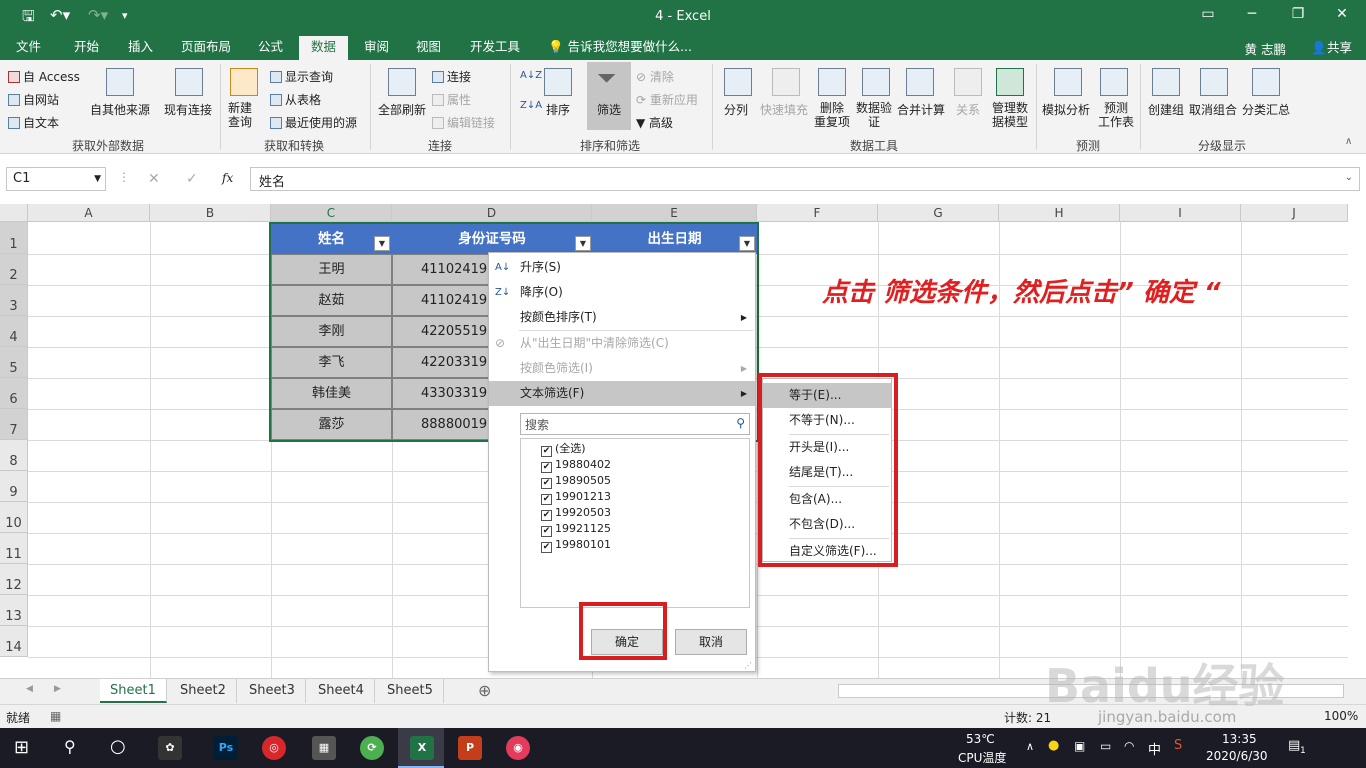 This screenshot has width=1366, height=768. What do you see at coordinates (44, 76) in the screenshot?
I see `from-access-button: 自 Access` at bounding box center [44, 76].